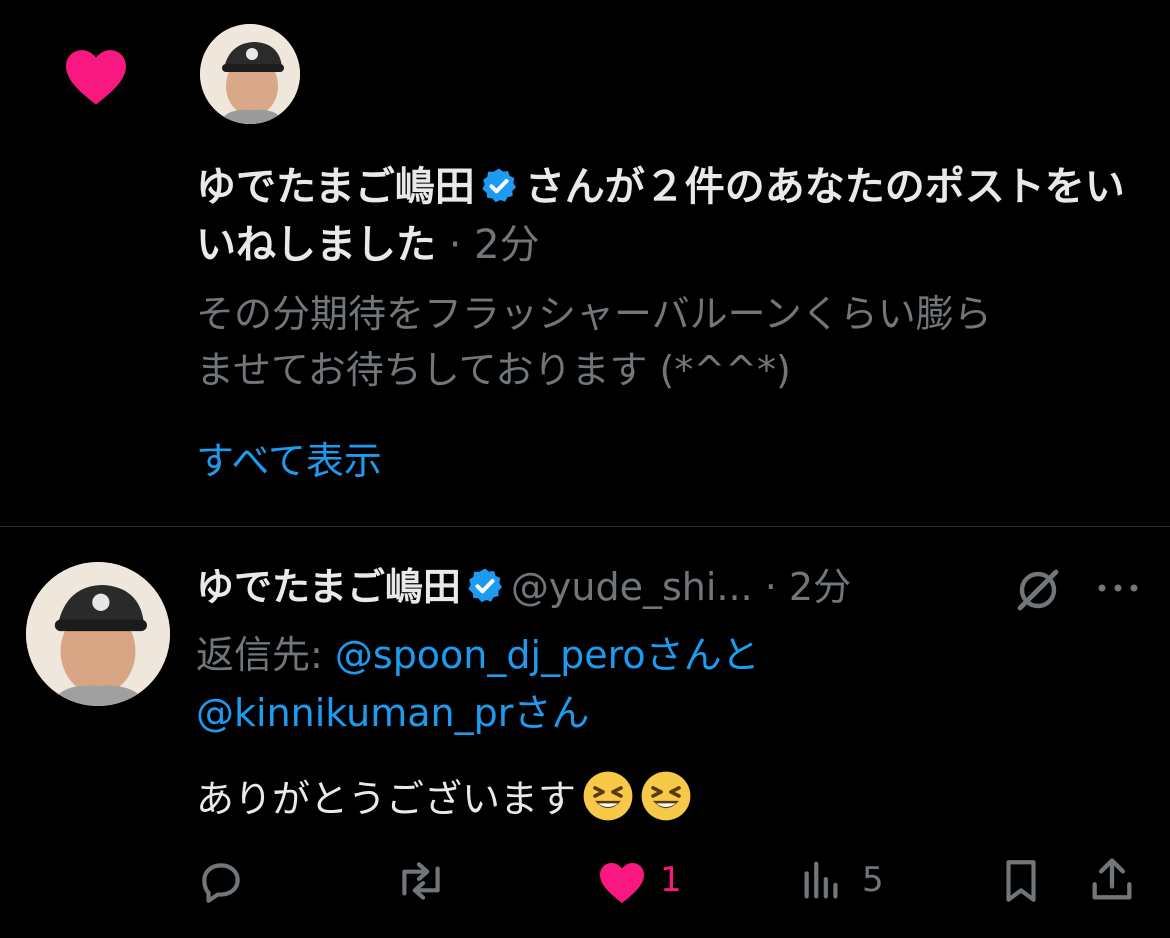 The image size is (1170, 938). Describe the element at coordinates (822, 881) in the screenshot. I see `views-icon` at that location.